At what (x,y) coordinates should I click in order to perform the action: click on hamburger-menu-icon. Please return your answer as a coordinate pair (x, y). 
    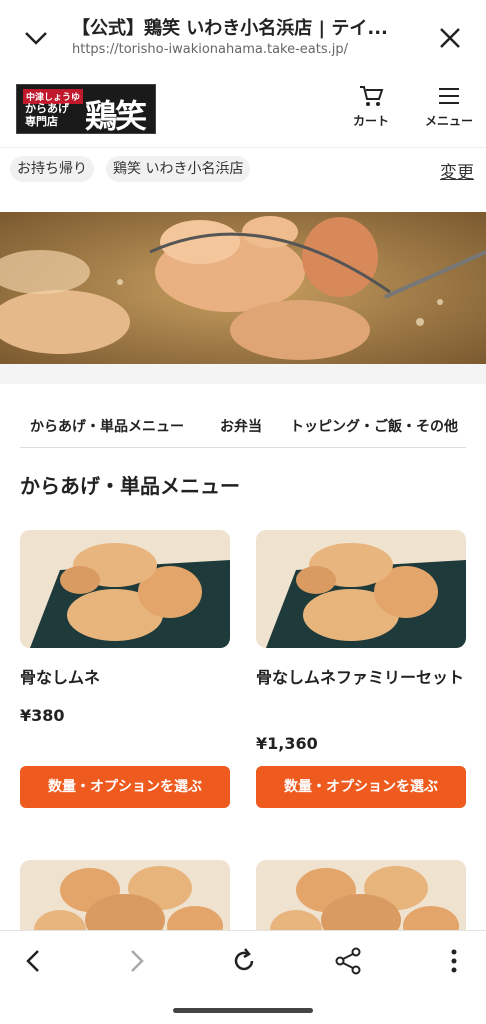
    Looking at the image, I should click on (449, 96).